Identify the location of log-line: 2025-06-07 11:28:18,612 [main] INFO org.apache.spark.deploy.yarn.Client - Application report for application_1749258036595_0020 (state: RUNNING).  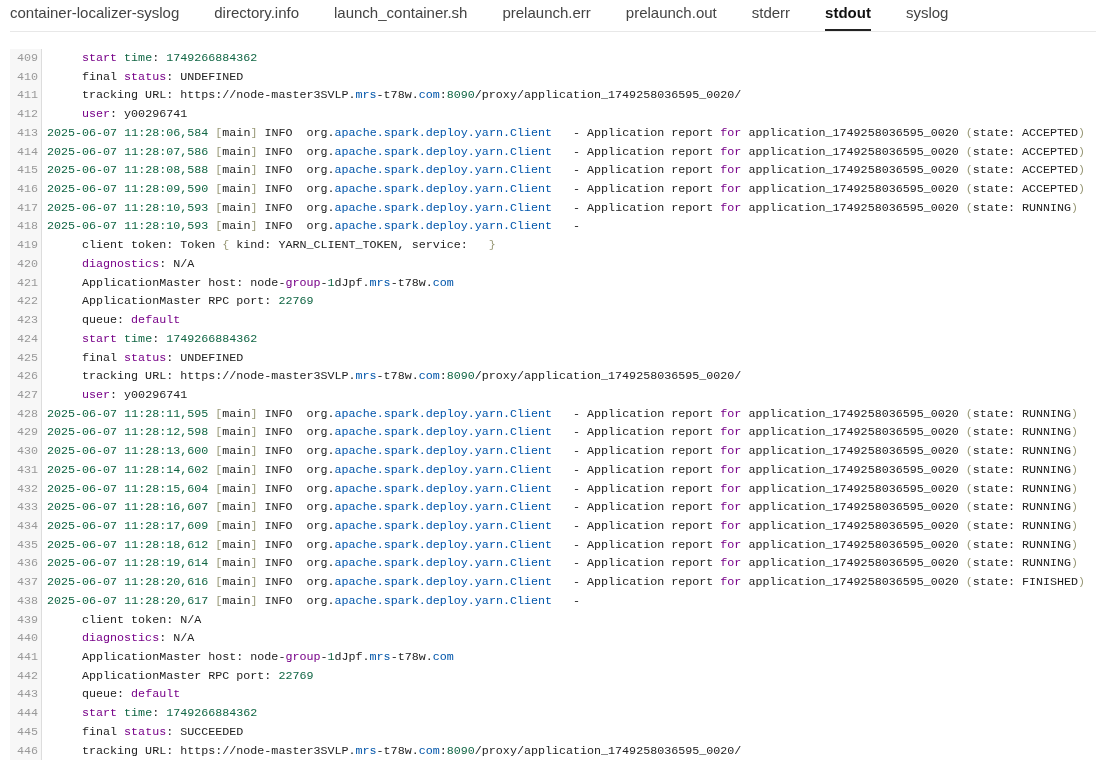
(563, 545).